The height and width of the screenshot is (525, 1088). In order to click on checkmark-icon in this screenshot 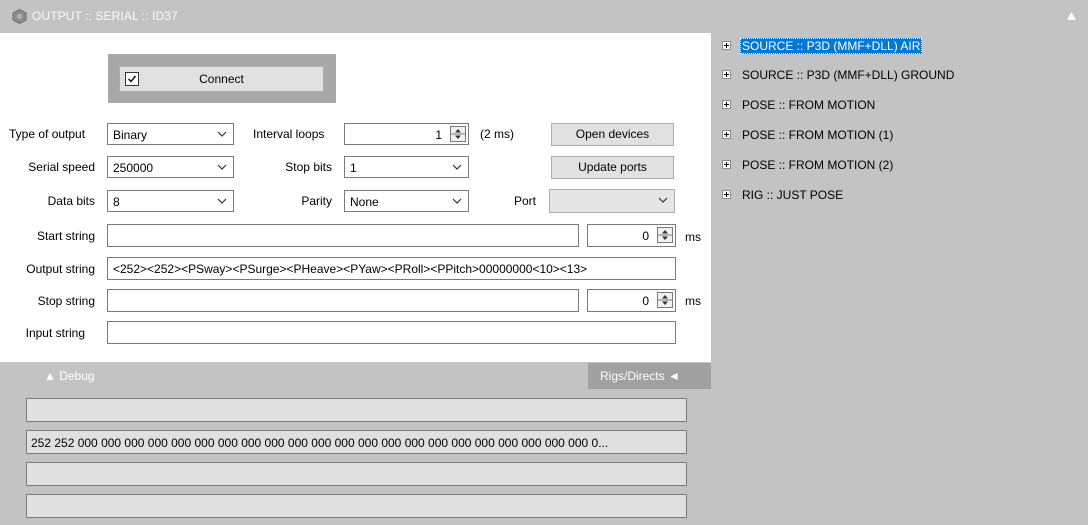, I will do `click(132, 79)`.